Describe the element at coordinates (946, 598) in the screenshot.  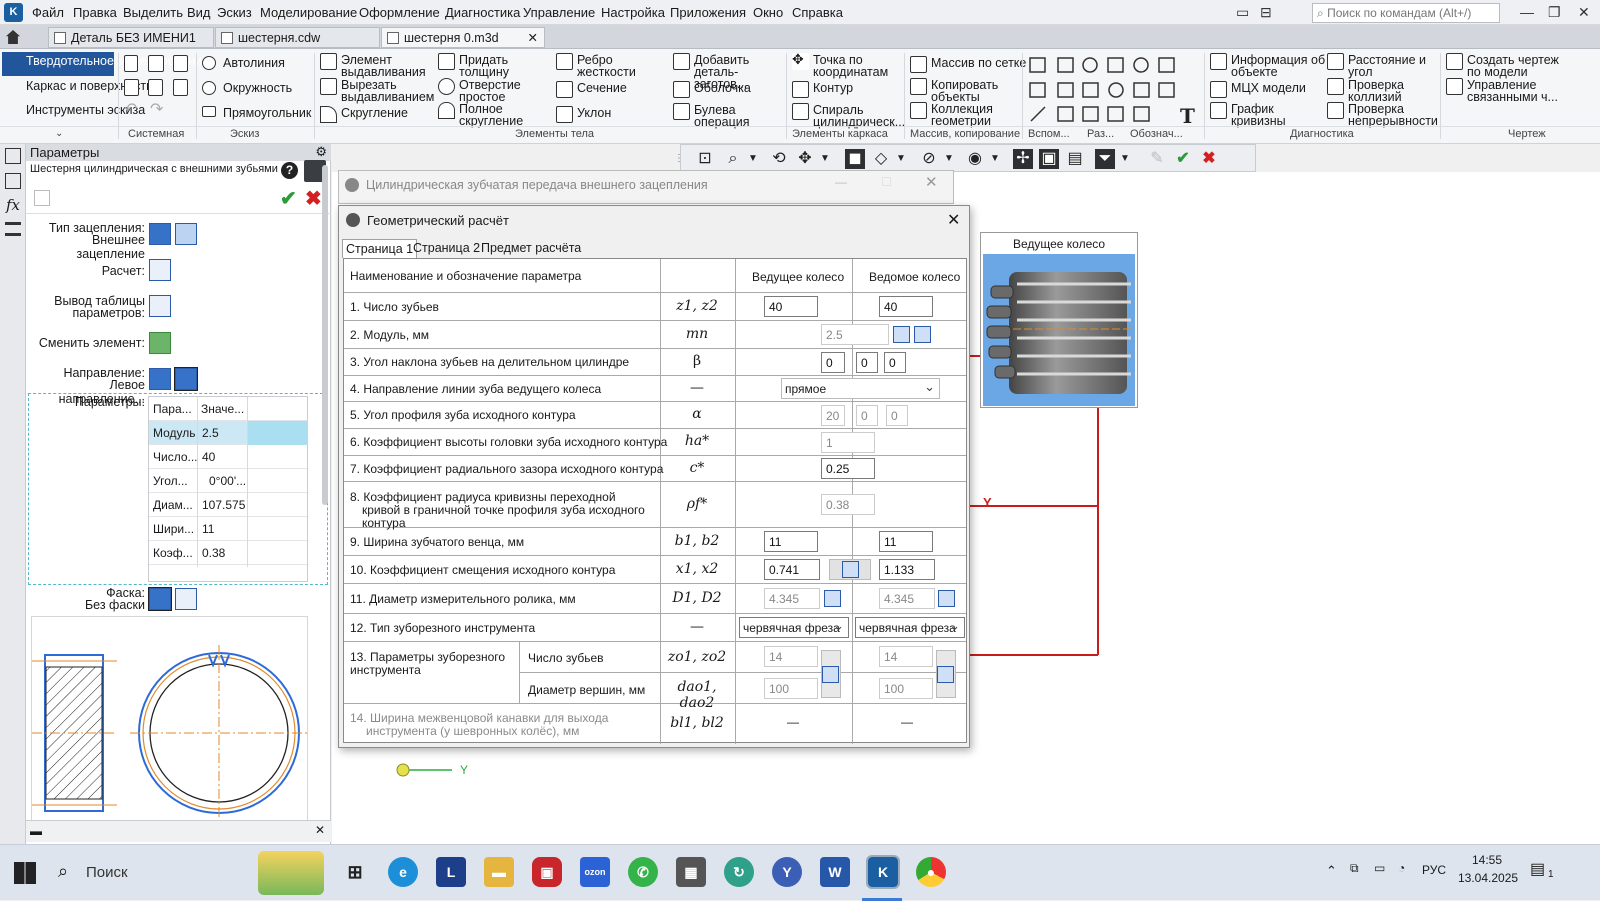
I see `roller-driven-table-icon` at that location.